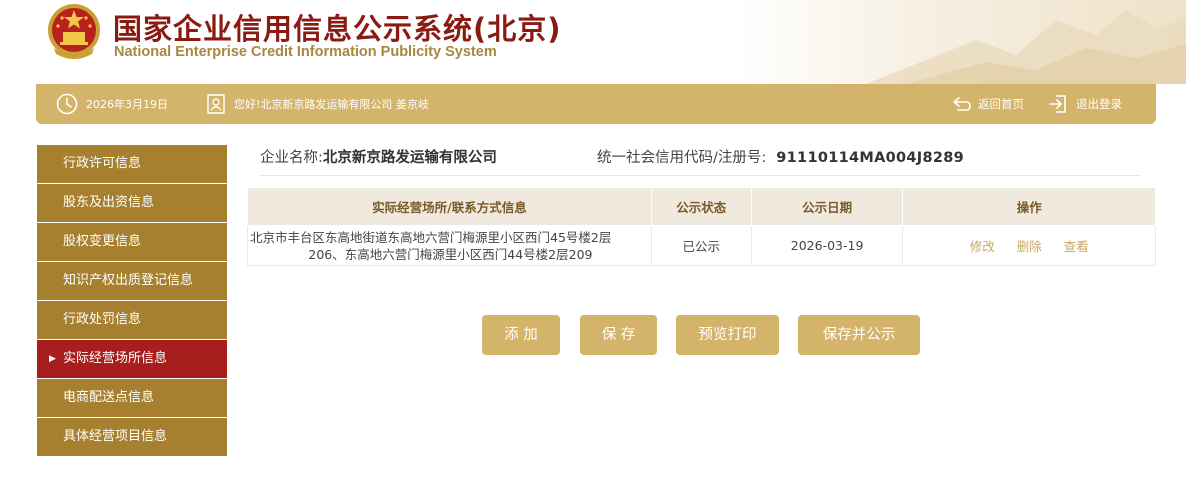  I want to click on edit-link: 修改, so click(982, 246).